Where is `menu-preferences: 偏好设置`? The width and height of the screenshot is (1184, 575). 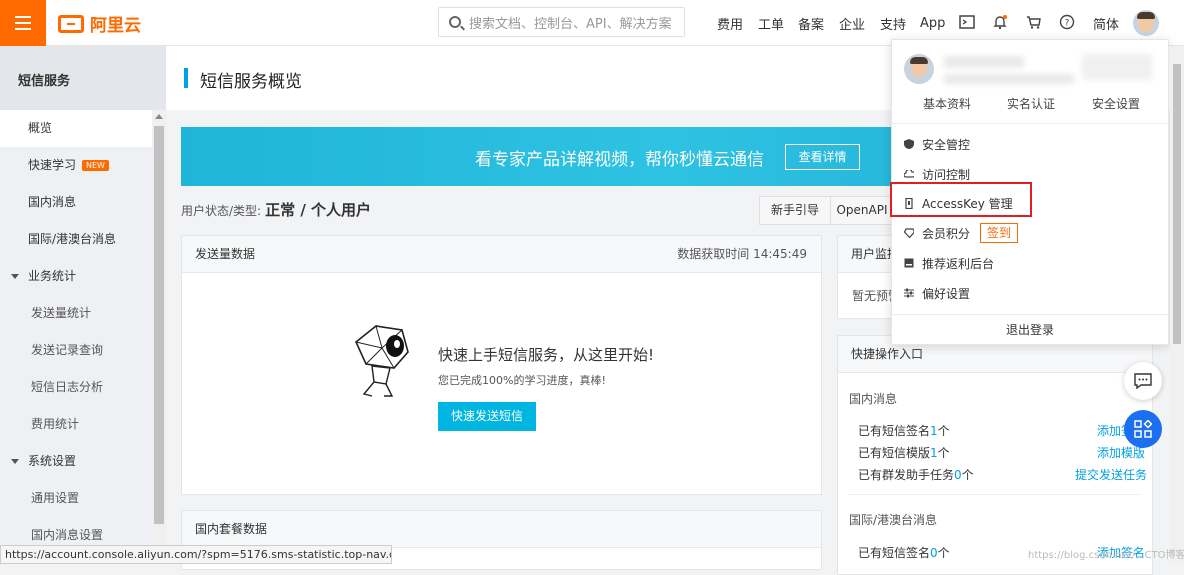 menu-preferences: 偏好设置 is located at coordinates (937, 293).